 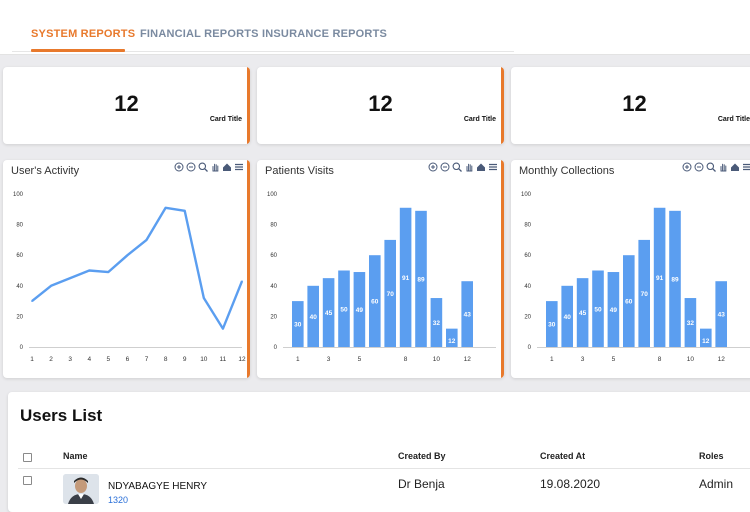 What do you see at coordinates (223, 359) in the screenshot?
I see `x-tick-label: 11` at bounding box center [223, 359].